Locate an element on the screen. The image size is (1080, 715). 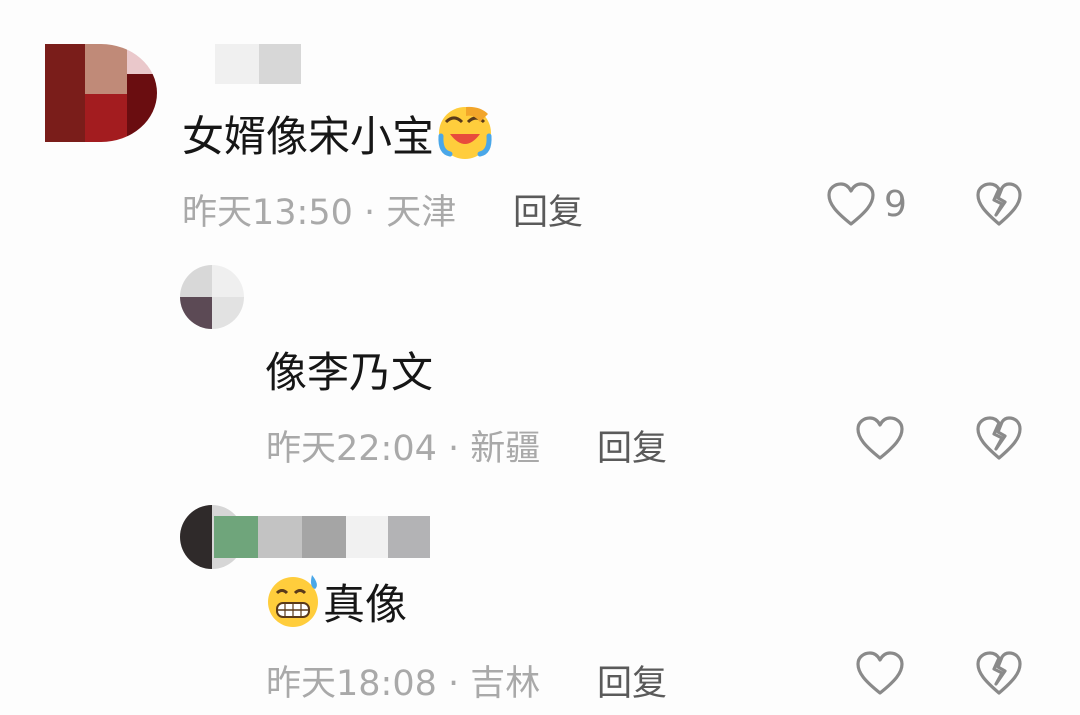
comment-text: 真像 is located at coordinates (336, 601).